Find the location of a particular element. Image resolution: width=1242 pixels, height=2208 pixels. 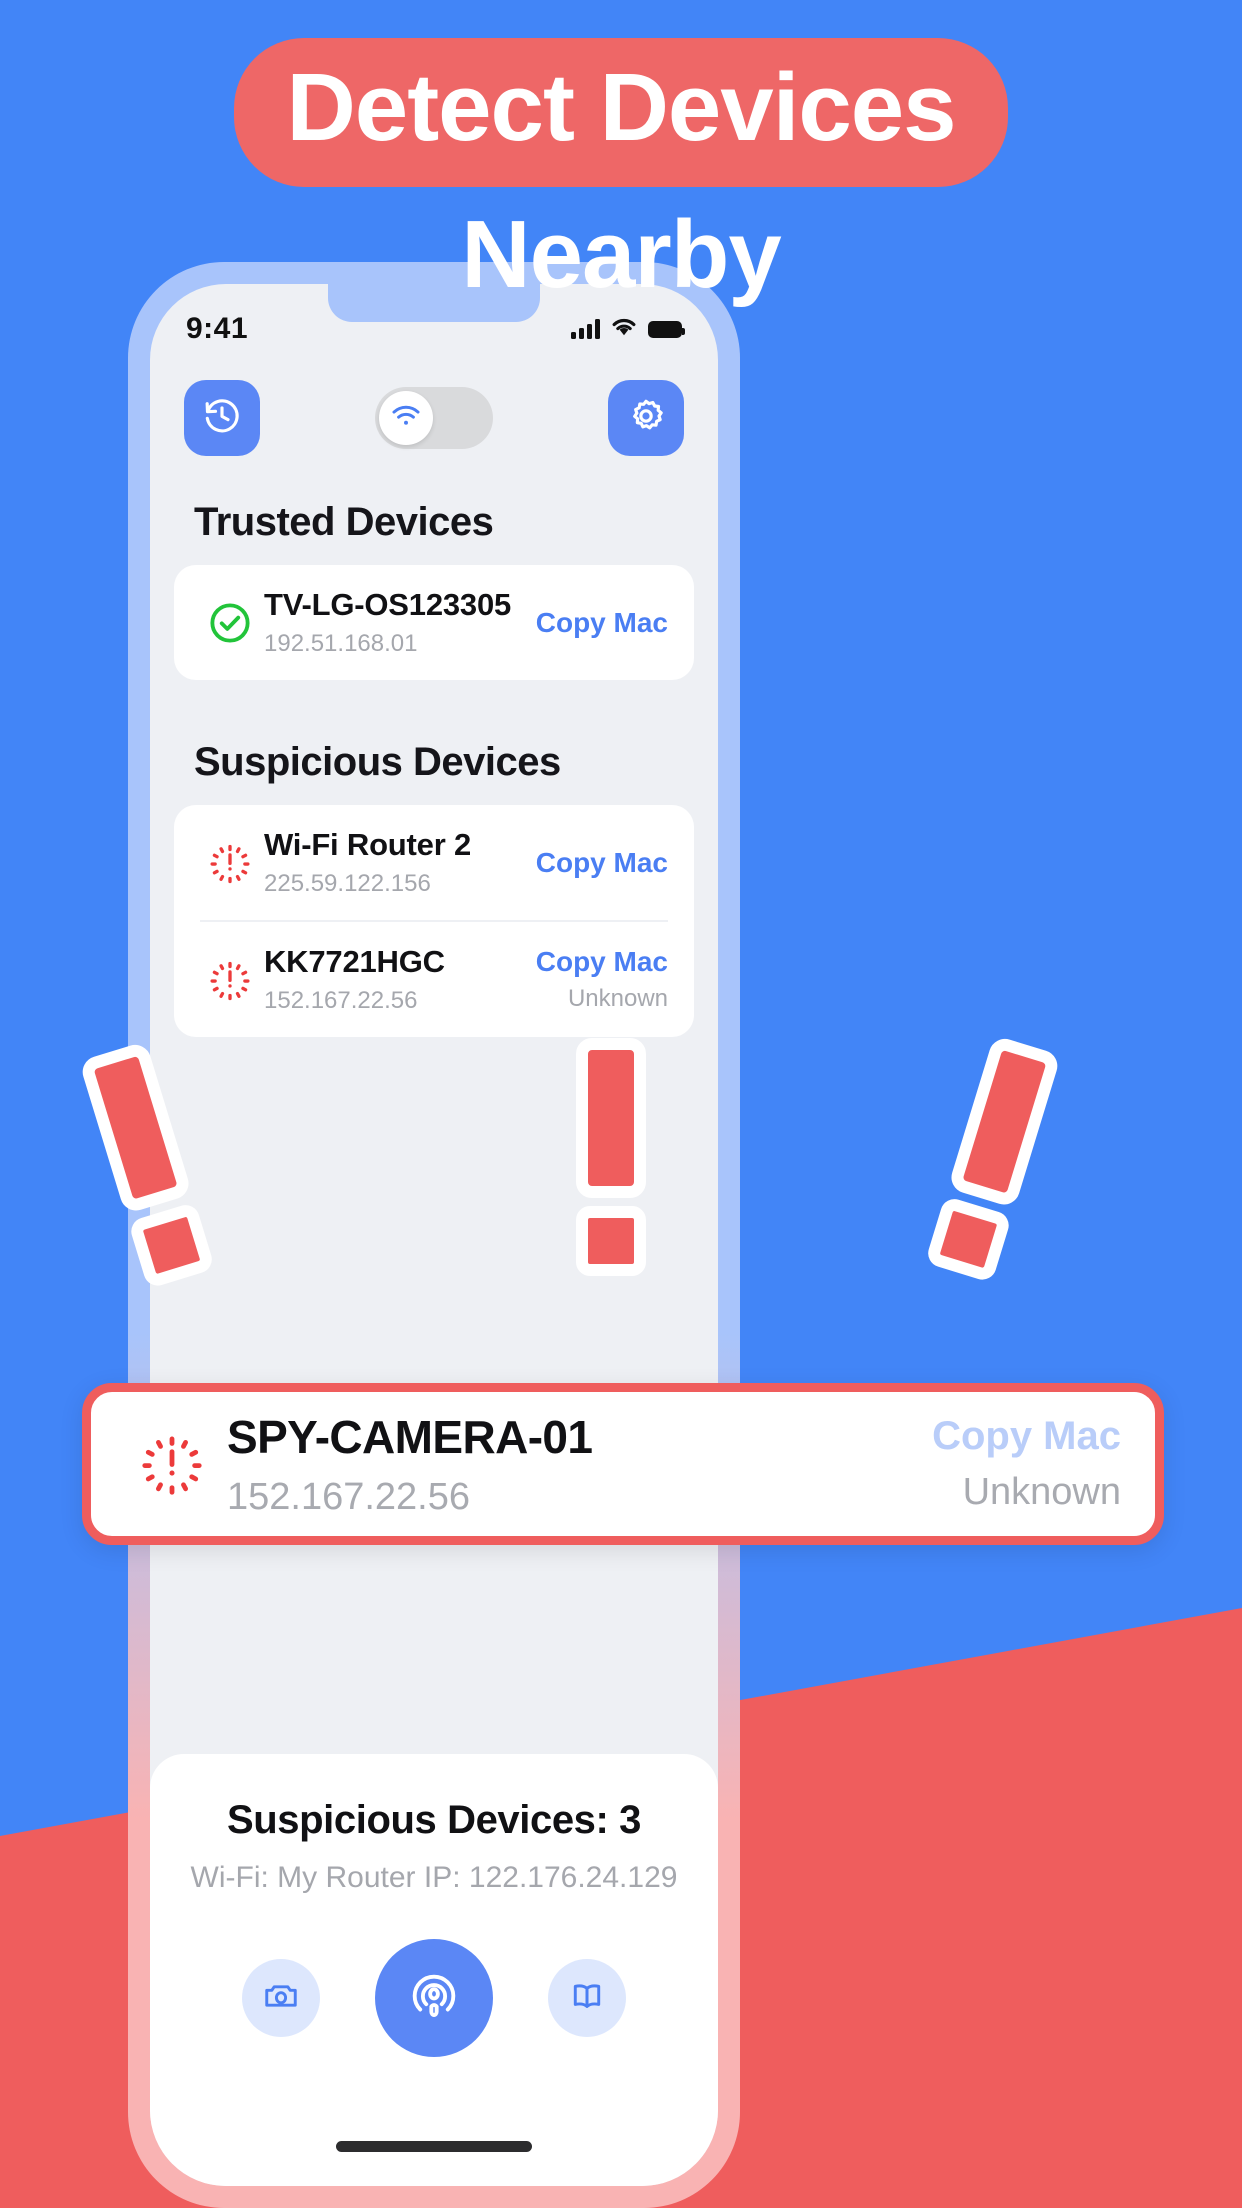

check-circle-icon is located at coordinates (230, 623).